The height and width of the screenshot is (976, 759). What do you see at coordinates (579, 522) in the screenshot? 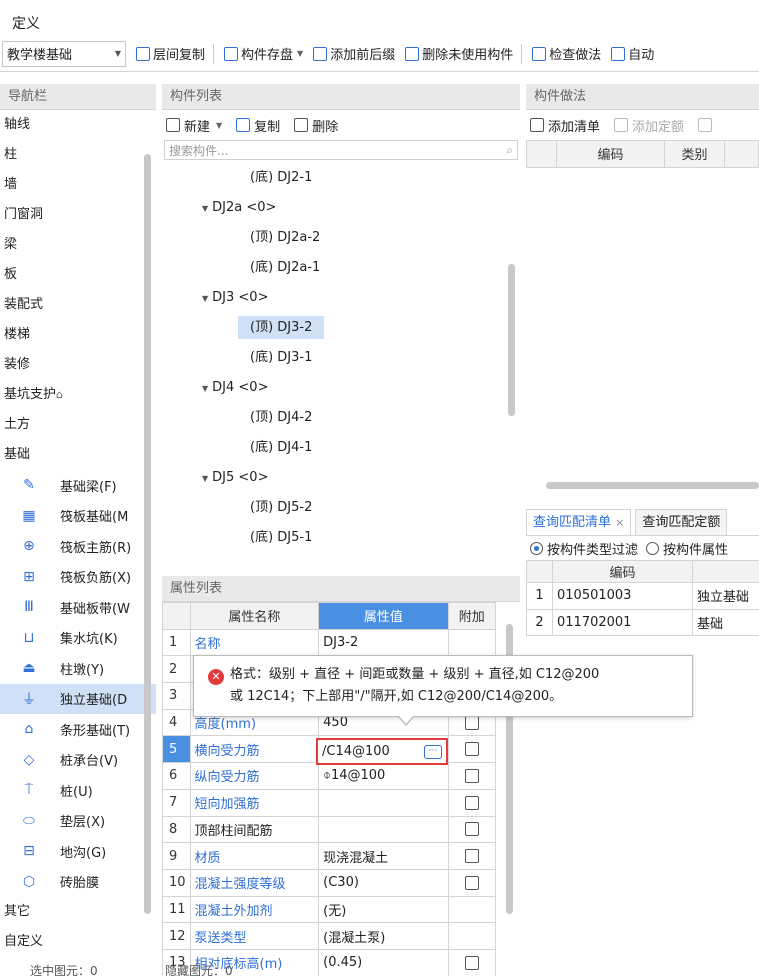
I see `tab-match-list: 查询匹配清单 ×` at bounding box center [579, 522].